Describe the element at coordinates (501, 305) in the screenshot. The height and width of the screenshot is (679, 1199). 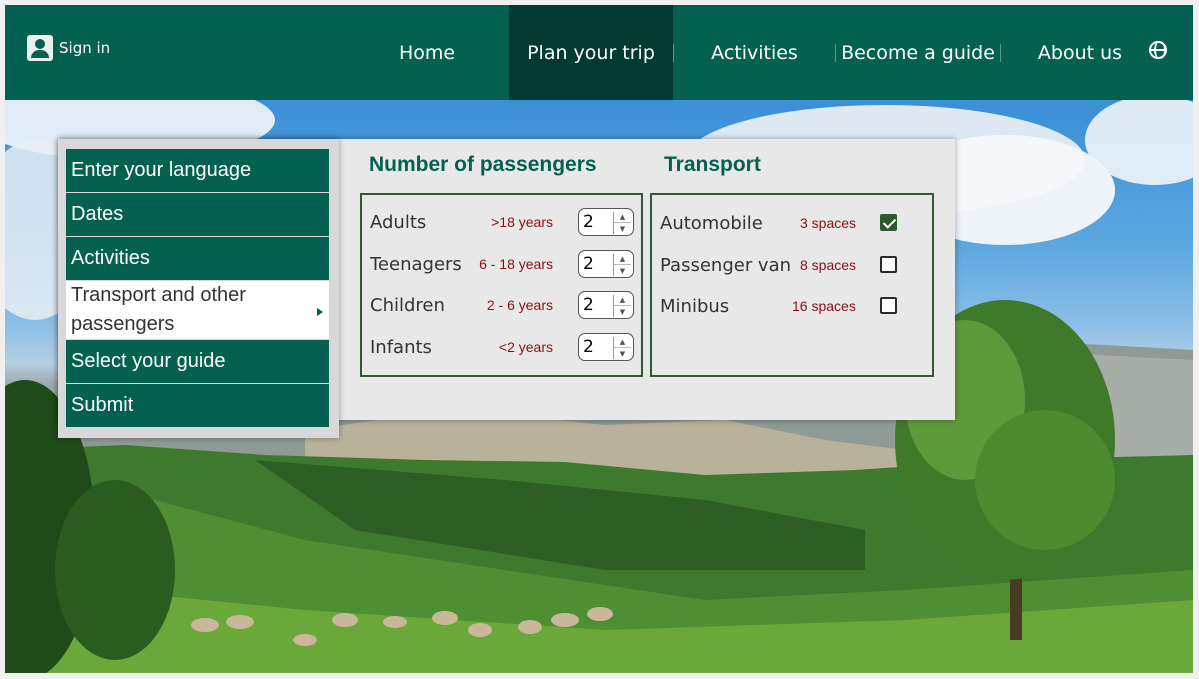
I see `passenger-row-children: Children 2 - 6 years 2 ▲ ▼` at that location.